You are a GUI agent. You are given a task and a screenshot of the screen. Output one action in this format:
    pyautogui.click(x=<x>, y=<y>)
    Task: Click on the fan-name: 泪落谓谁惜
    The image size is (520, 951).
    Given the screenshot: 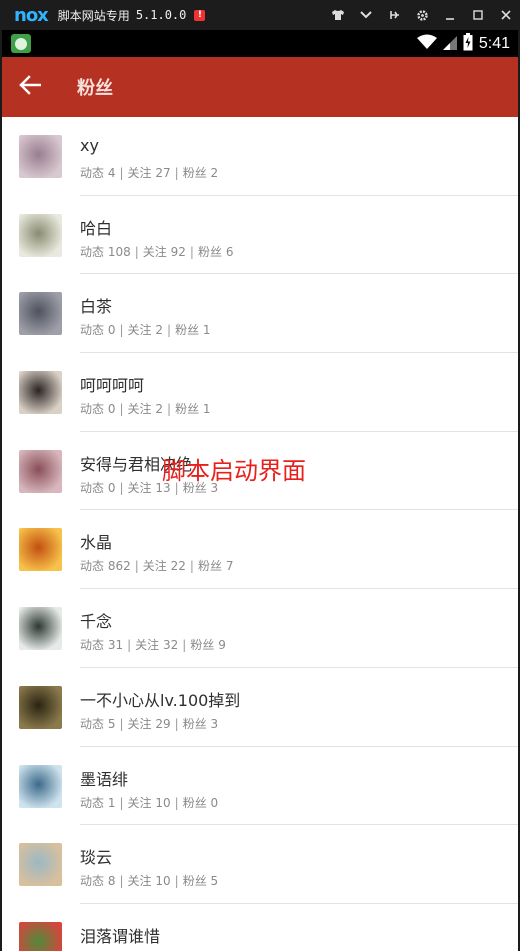 What is the action you would take?
    pyautogui.click(x=120, y=936)
    